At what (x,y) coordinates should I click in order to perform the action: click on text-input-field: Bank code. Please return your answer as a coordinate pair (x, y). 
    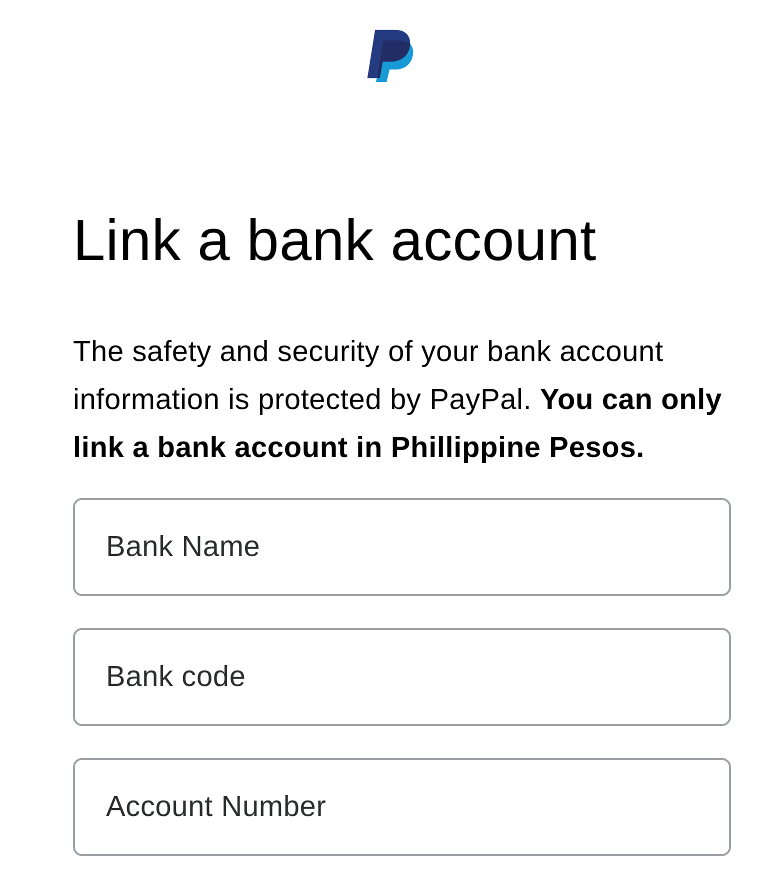
    Looking at the image, I should click on (402, 677).